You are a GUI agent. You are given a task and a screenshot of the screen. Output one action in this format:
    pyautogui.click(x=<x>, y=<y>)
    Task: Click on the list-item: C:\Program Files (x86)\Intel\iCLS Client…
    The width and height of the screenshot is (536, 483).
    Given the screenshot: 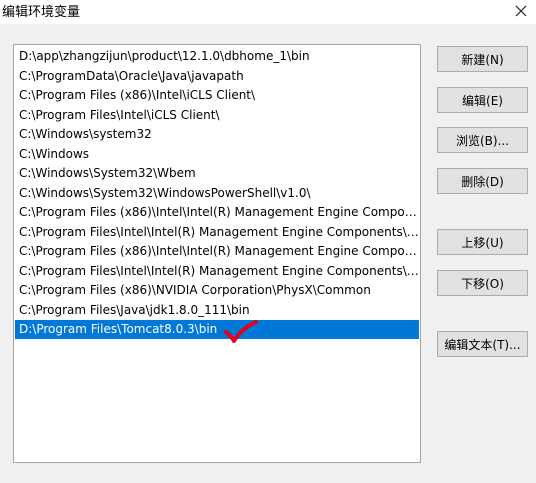 What is the action you would take?
    pyautogui.click(x=217, y=95)
    